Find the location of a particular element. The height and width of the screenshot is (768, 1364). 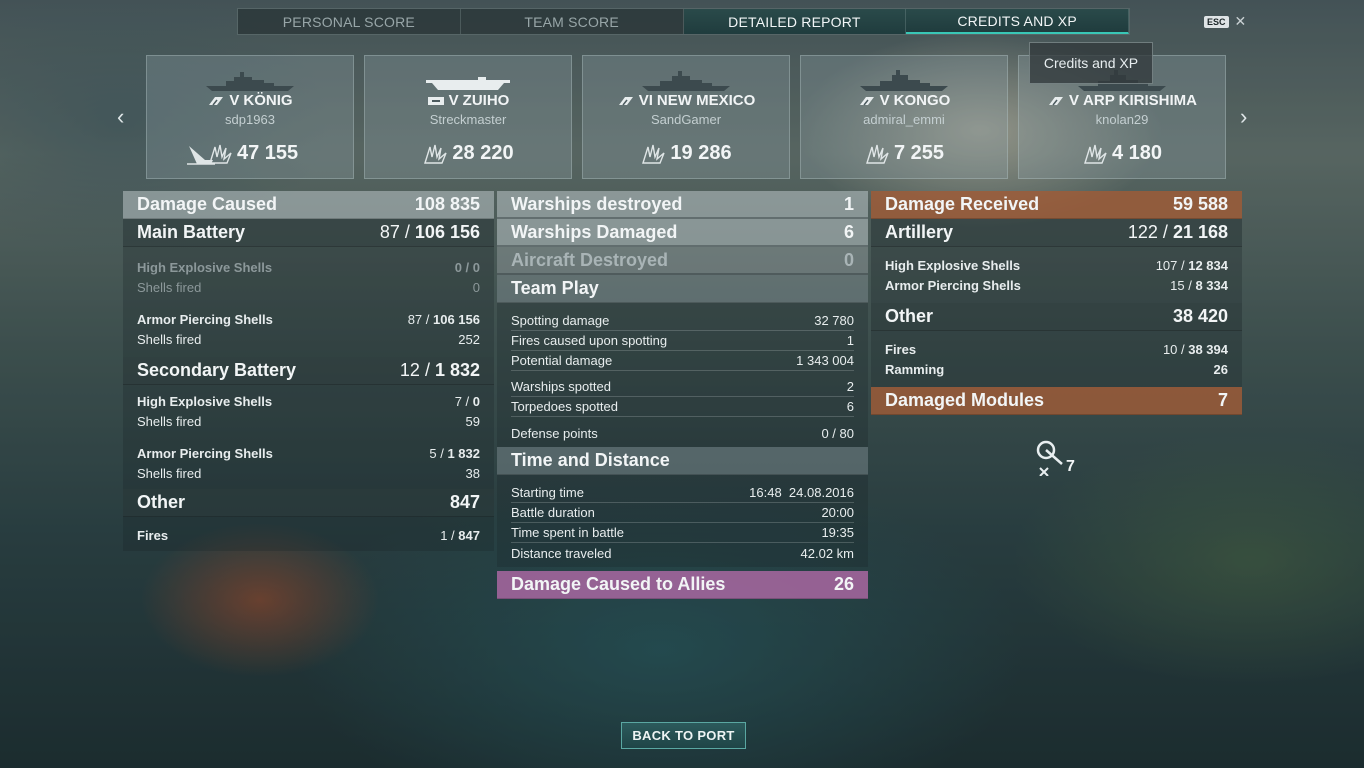

damaged-modules-header: Damaged Modules 7 is located at coordinates (1056, 401).